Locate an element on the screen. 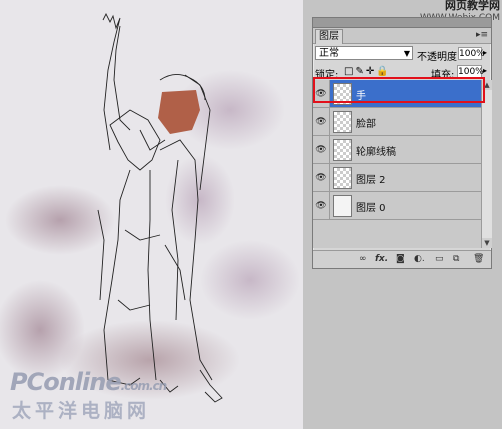 Image resolution: width=502 pixels, height=429 pixels. panel-menu-icon: ▸≡ is located at coordinates (482, 35).